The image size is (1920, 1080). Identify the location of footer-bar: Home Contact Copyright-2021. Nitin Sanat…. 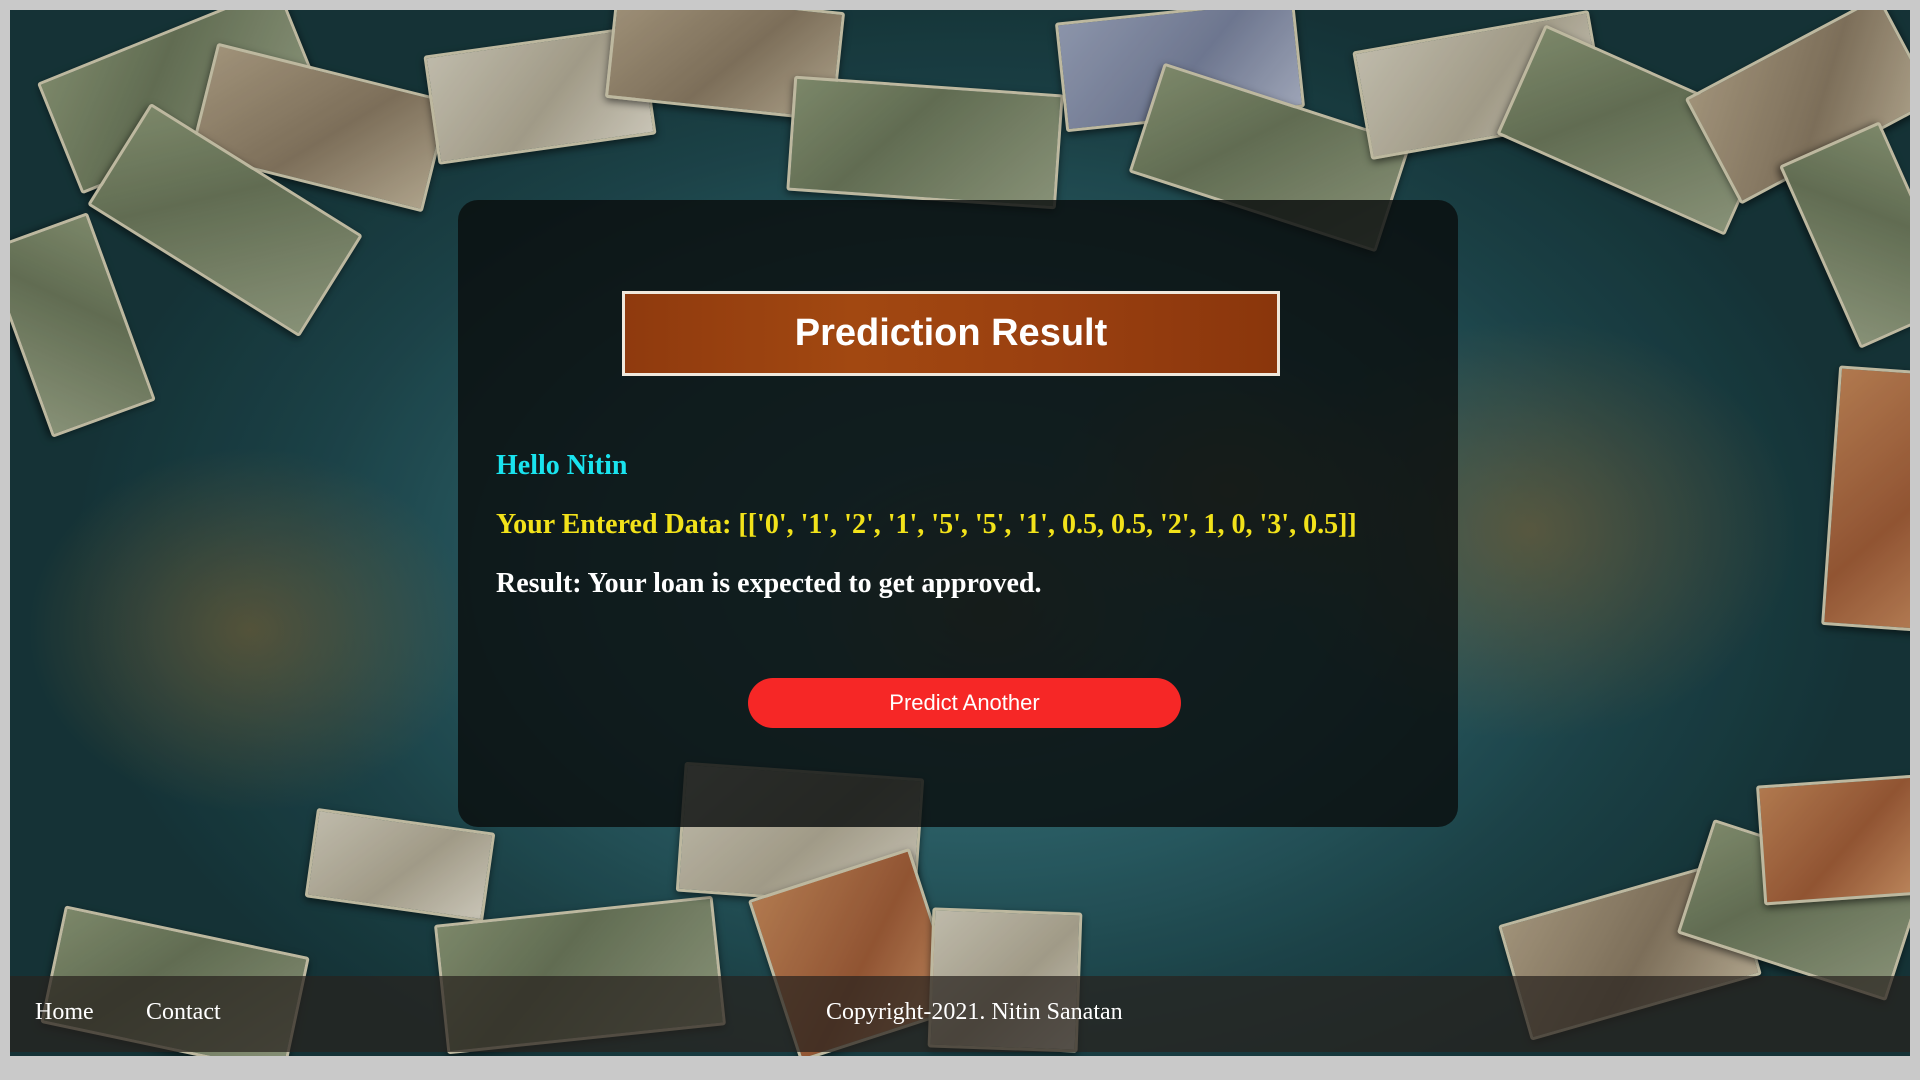
(960, 1014).